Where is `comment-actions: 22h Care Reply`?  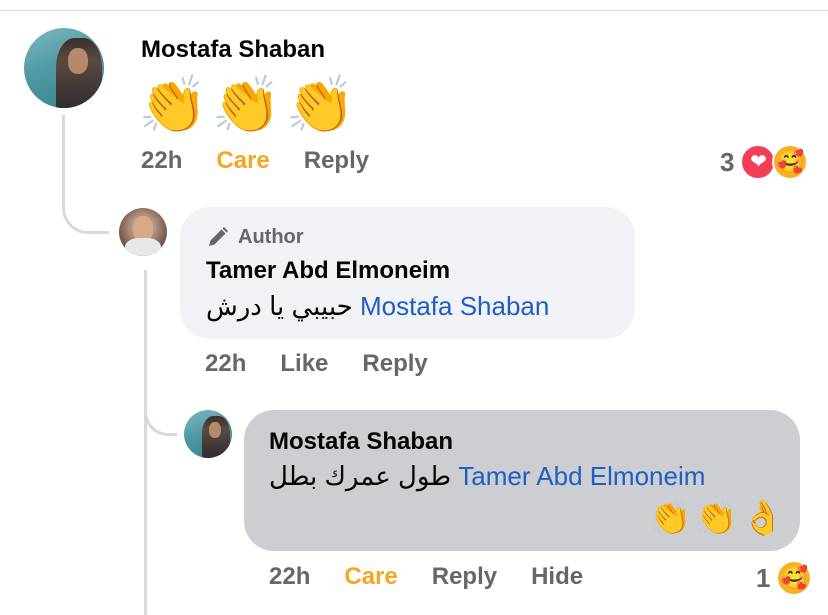
comment-actions: 22h Care Reply is located at coordinates (255, 161).